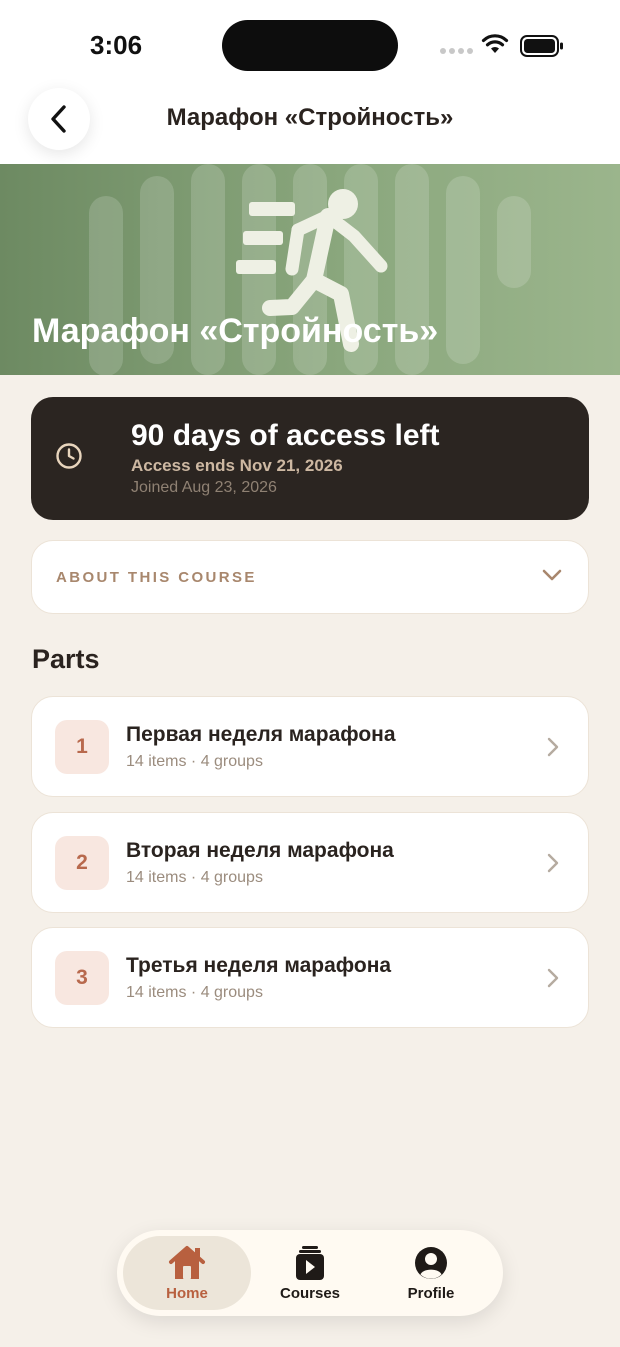 The width and height of the screenshot is (620, 1347). I want to click on nav-title: Марафон «Стройность», so click(310, 117).